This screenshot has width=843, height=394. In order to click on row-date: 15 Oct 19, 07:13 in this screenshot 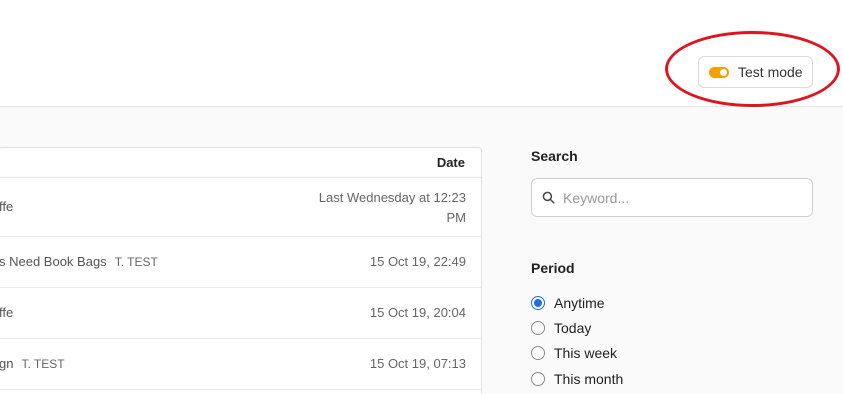, I will do `click(417, 363)`.